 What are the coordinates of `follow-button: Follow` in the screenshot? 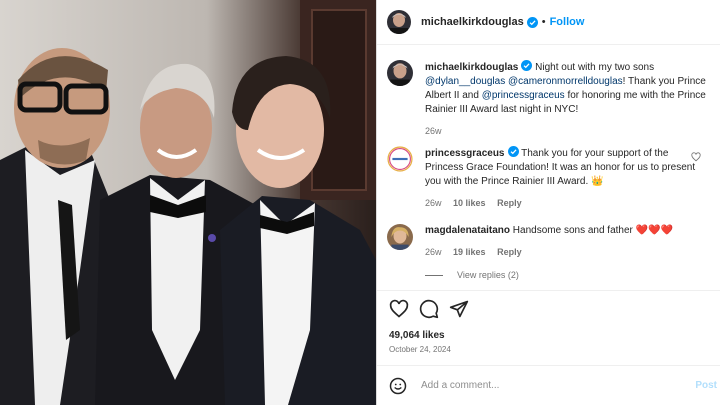 It's located at (567, 22).